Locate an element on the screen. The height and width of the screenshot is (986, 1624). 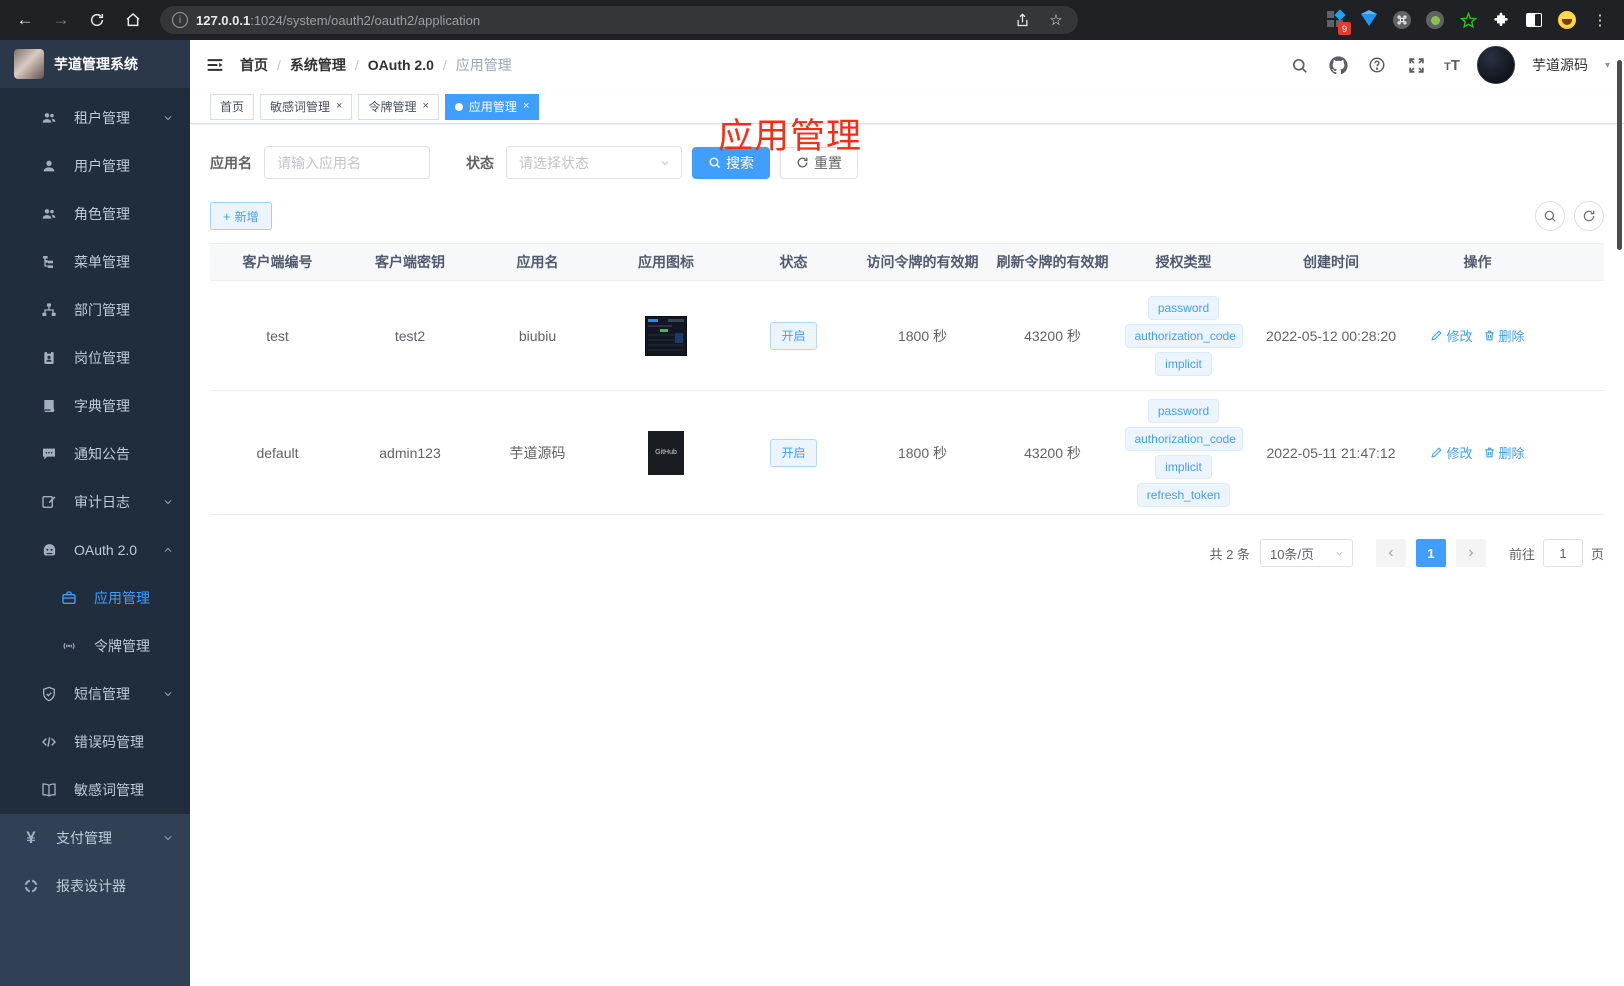
sidebar-item-post: 岗位管理 is located at coordinates (95, 358).